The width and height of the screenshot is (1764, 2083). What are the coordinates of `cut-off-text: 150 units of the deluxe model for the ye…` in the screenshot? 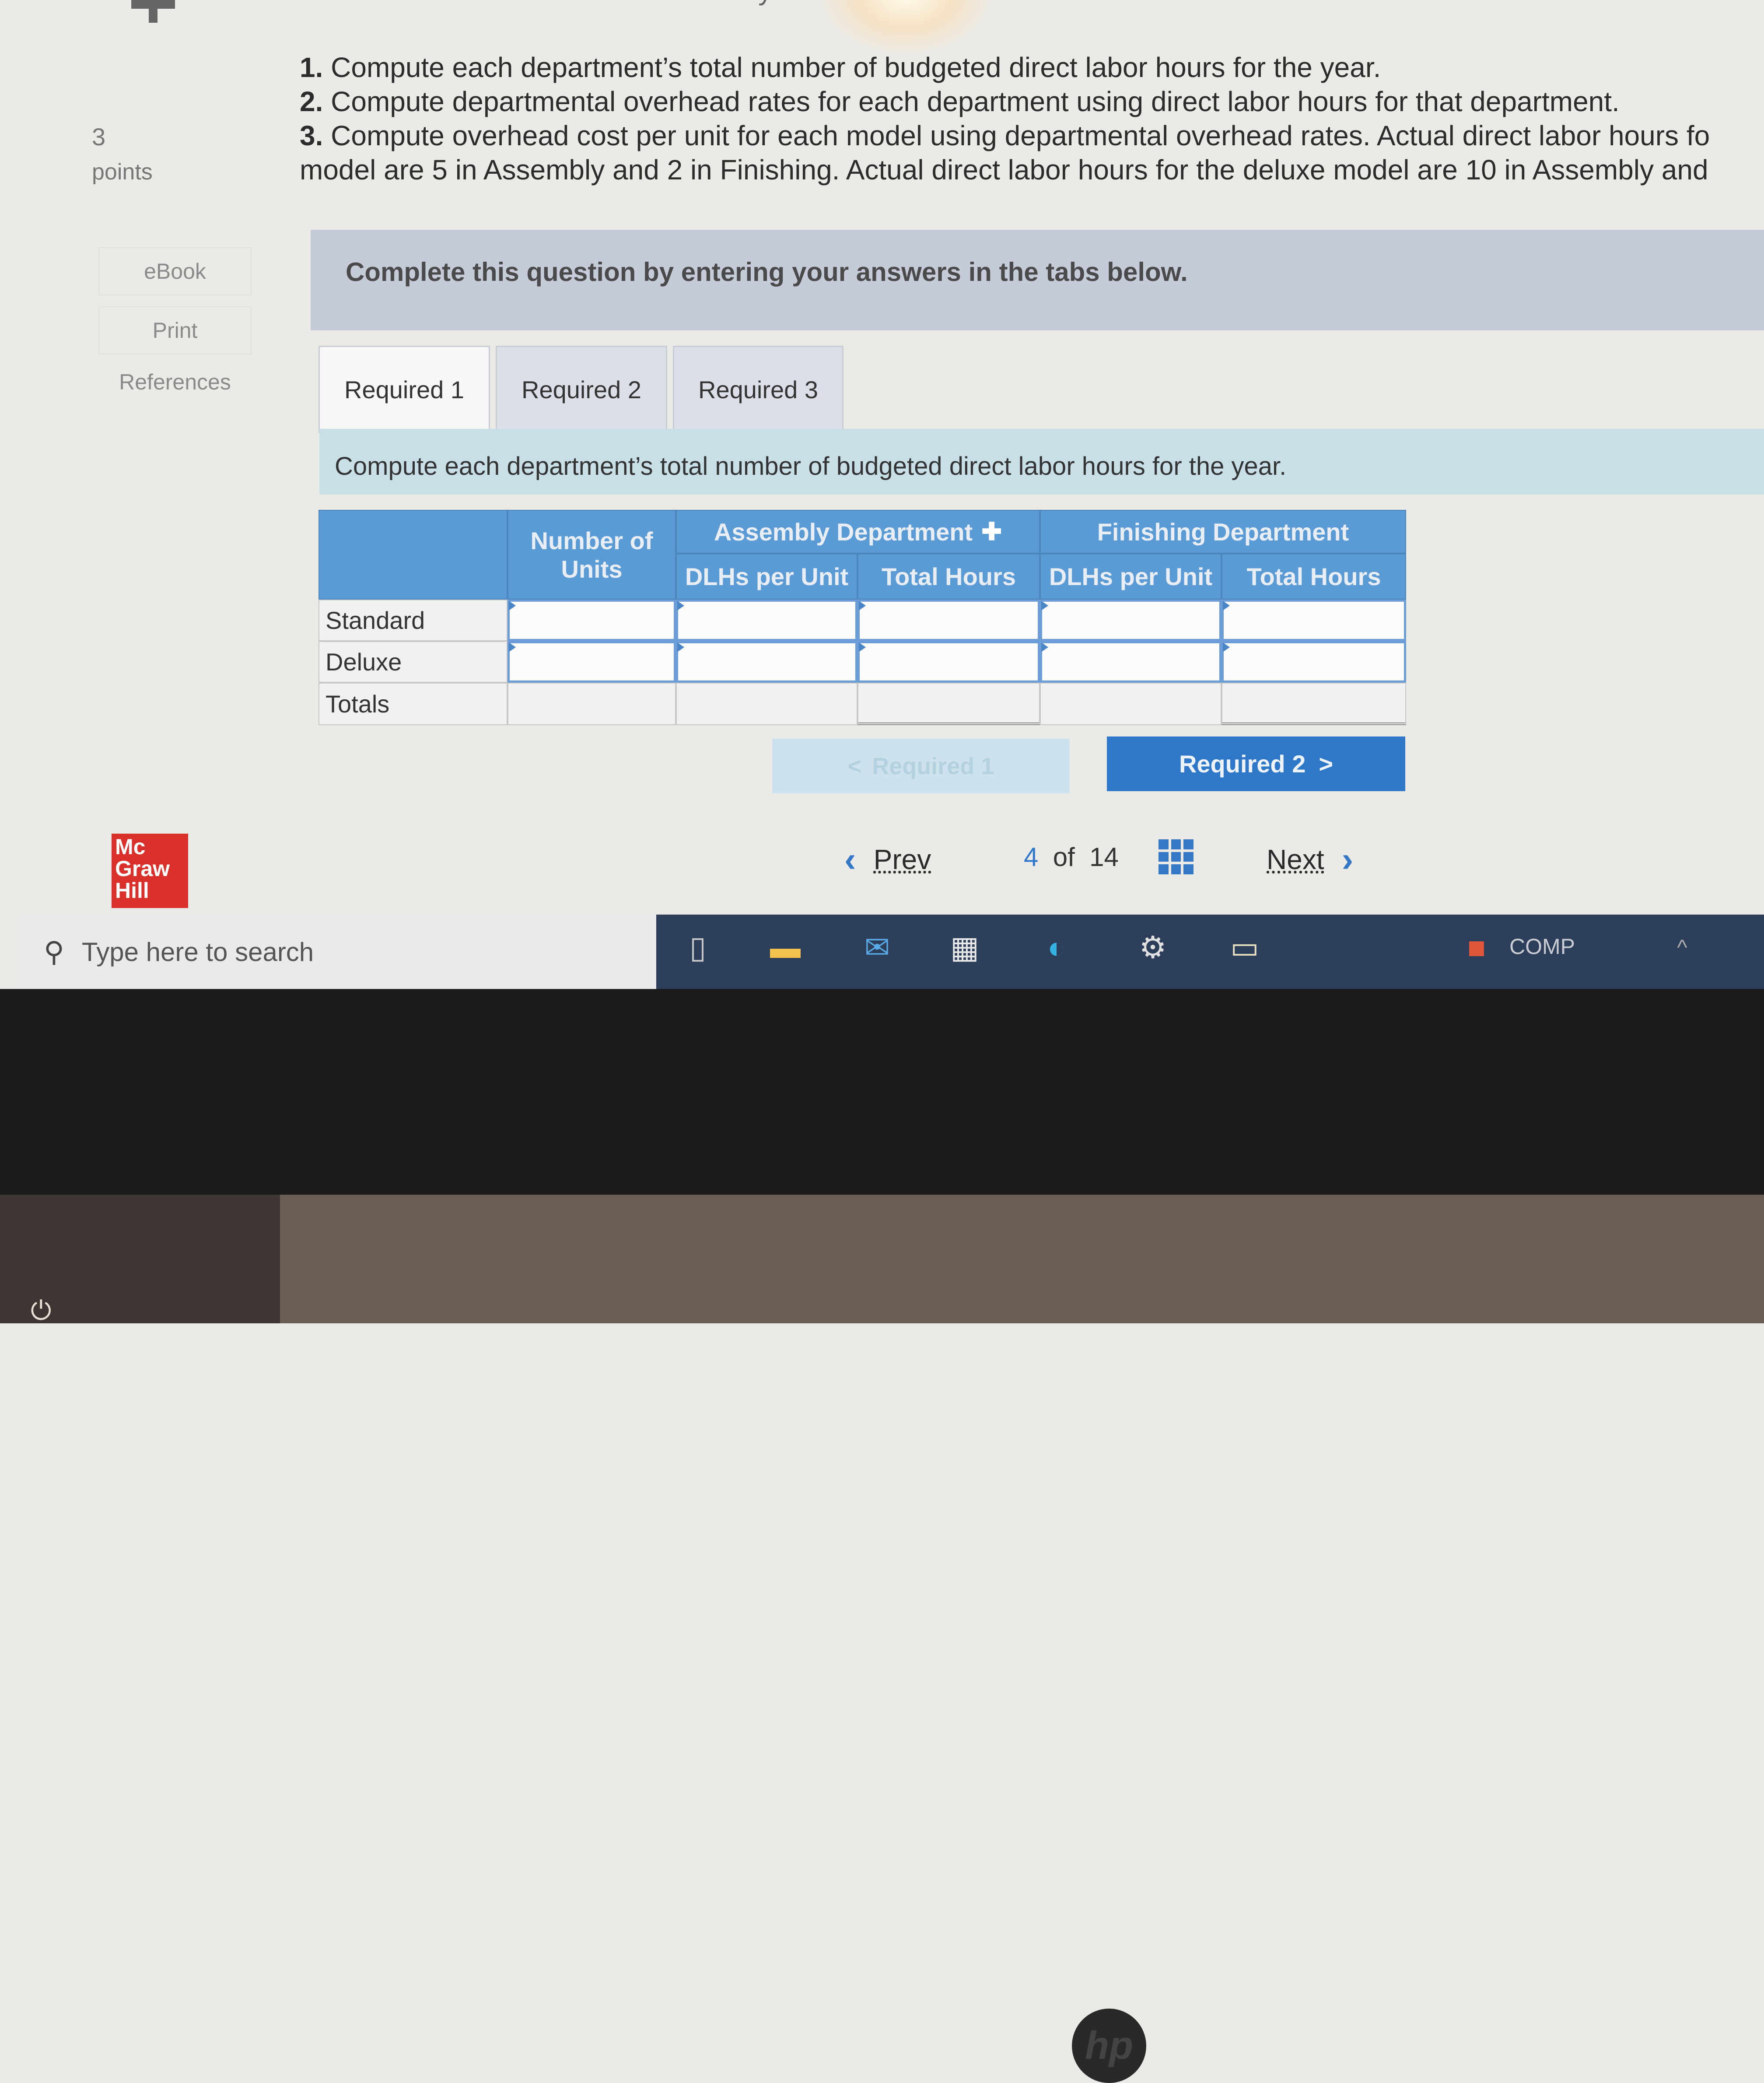 It's located at (555, 3).